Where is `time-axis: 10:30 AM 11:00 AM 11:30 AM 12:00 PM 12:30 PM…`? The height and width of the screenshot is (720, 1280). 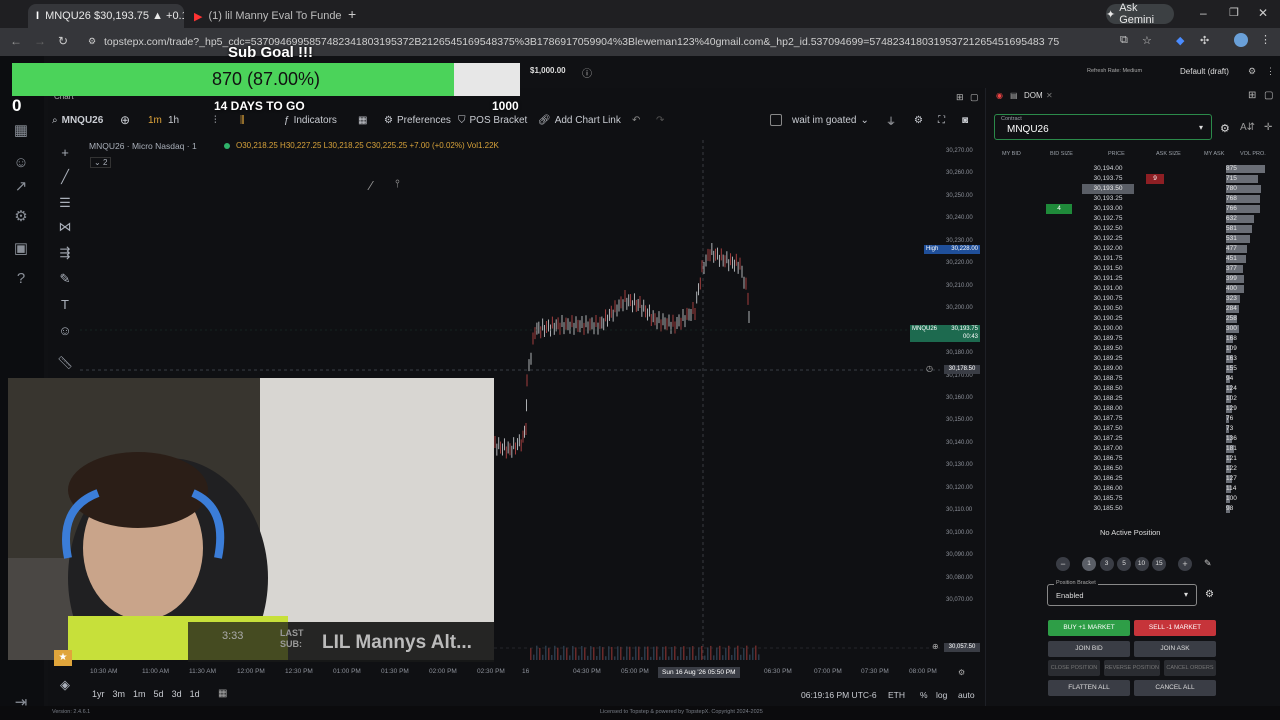 time-axis: 10:30 AM 11:00 AM 11:30 AM 12:00 PM 12:30 PM… is located at coordinates (510, 671).